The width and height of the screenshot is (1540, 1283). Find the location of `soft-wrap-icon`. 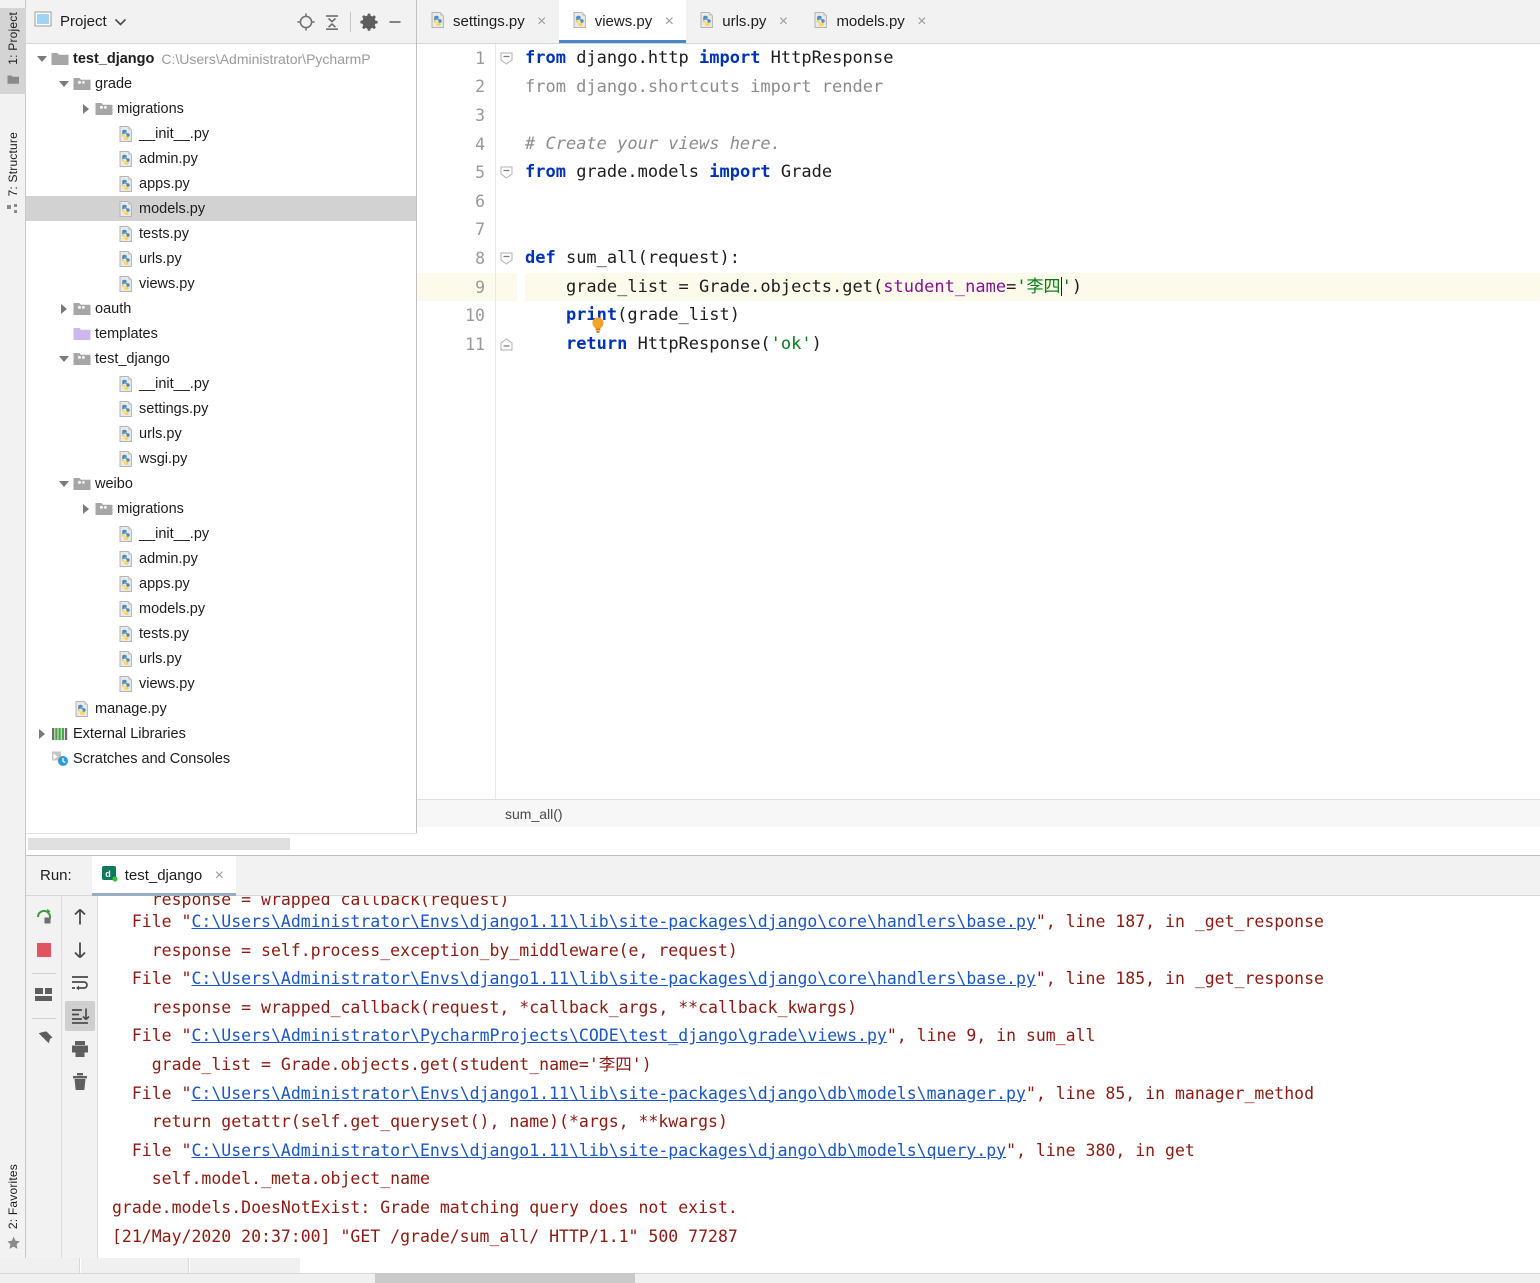

soft-wrap-icon is located at coordinates (80, 983).